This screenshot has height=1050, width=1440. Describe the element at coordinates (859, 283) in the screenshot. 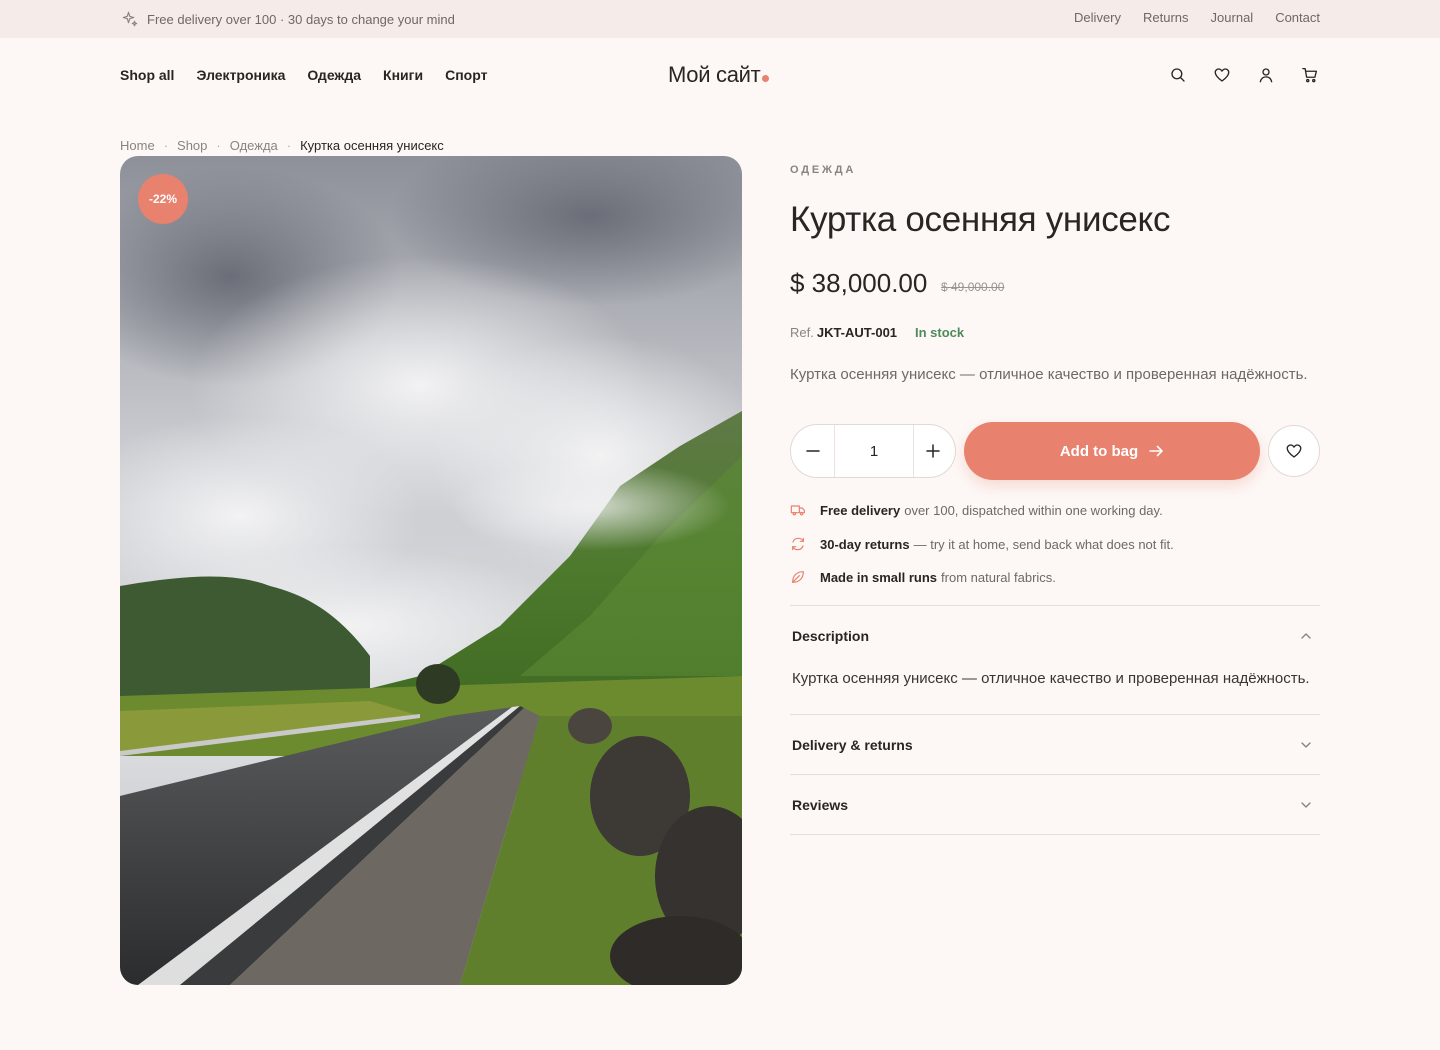

I see `product-price: $ 38,000.00` at that location.